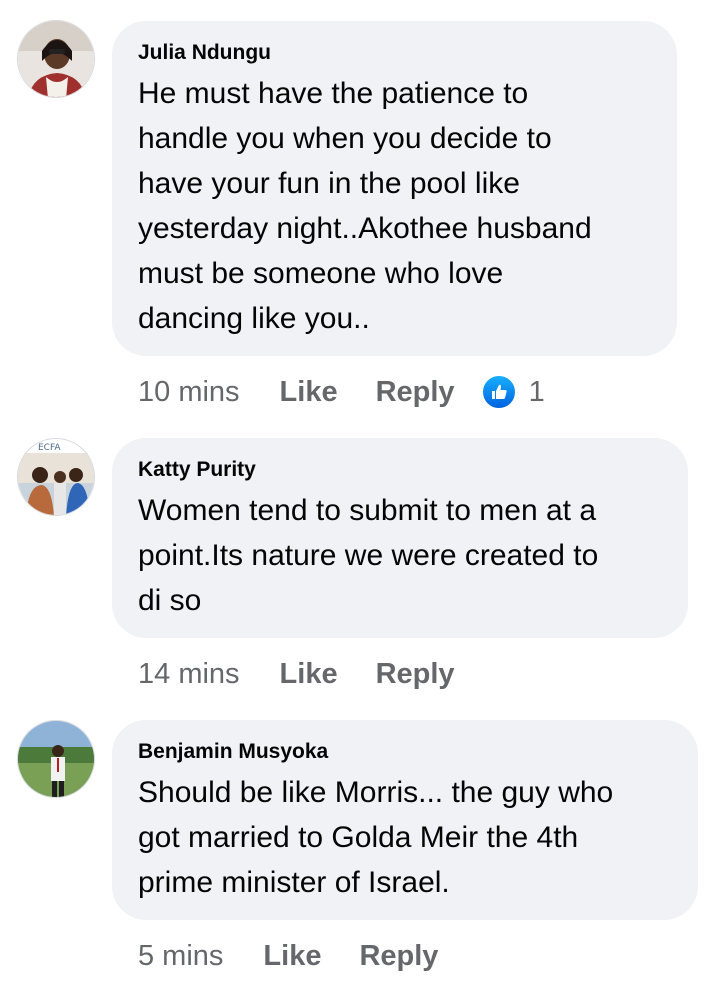  What do you see at coordinates (400, 470) in the screenshot?
I see `comment-author: Katty Purity` at bounding box center [400, 470].